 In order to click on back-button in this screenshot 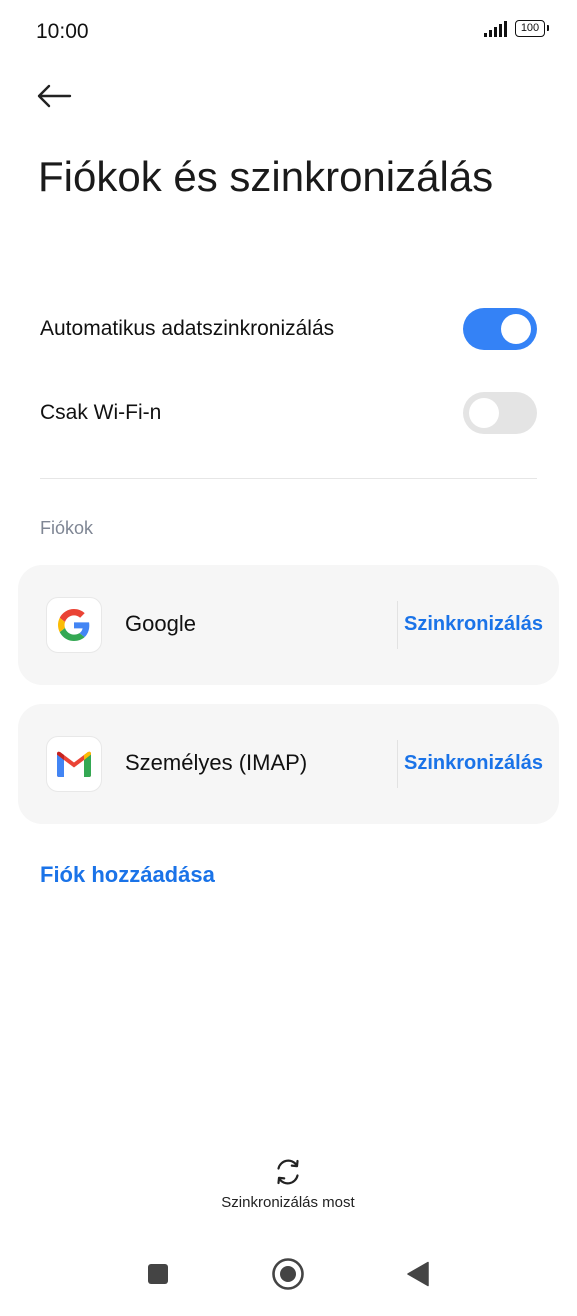, I will do `click(58, 96)`.